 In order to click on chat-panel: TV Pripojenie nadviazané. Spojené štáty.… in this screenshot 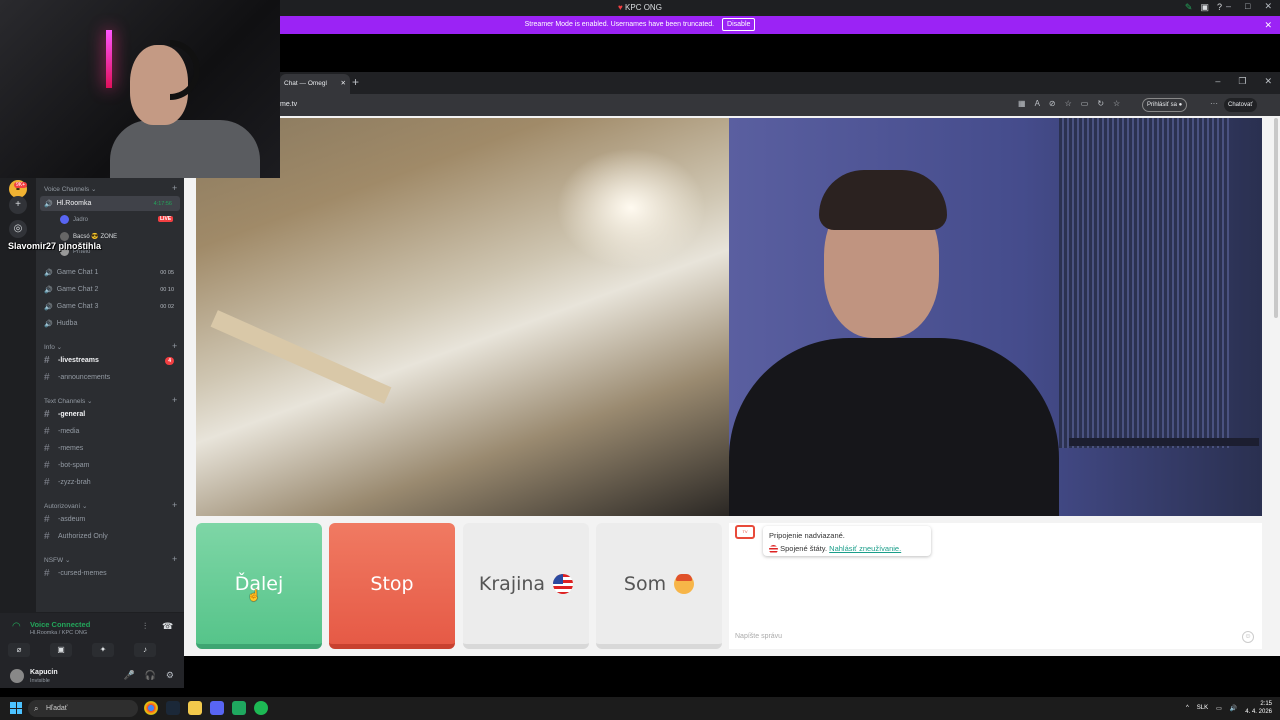, I will do `click(995, 586)`.